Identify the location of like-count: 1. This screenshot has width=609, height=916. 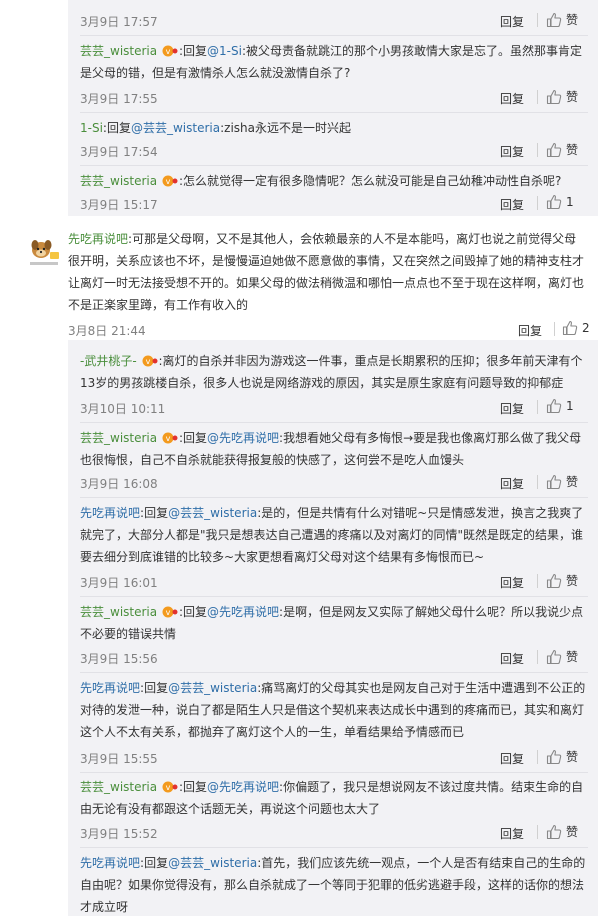
(570, 406).